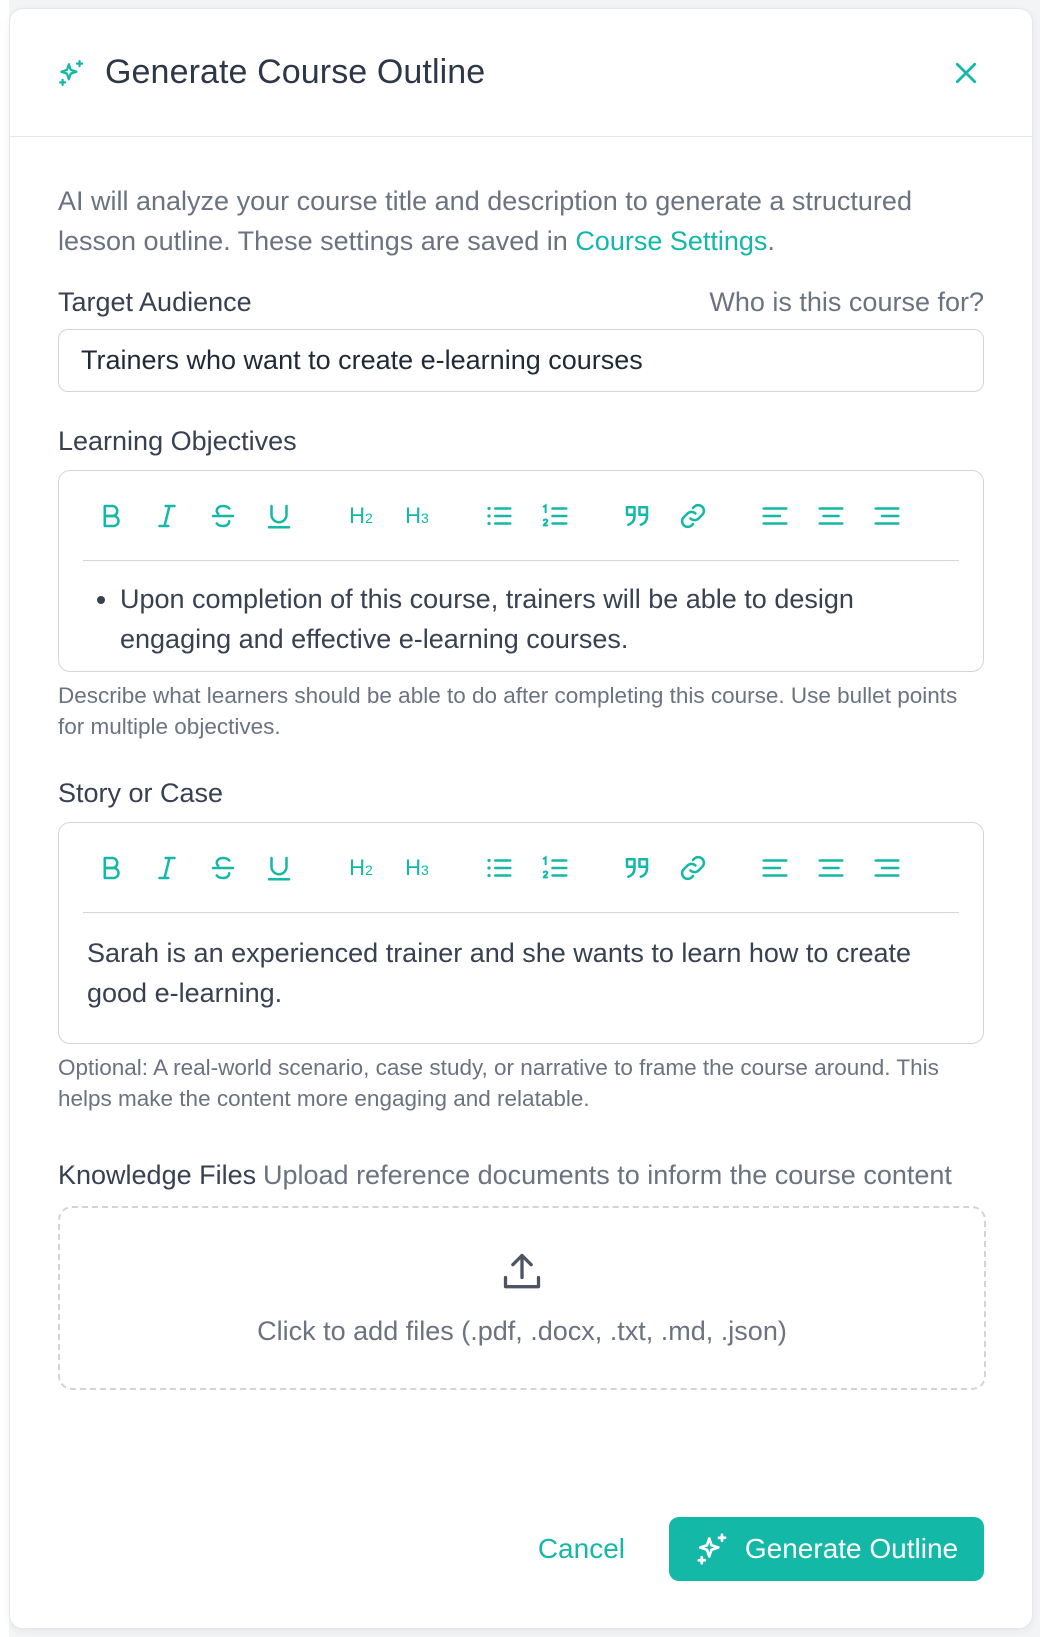  What do you see at coordinates (851, 1548) in the screenshot?
I see `generate-outline-label: Generate Outline` at bounding box center [851, 1548].